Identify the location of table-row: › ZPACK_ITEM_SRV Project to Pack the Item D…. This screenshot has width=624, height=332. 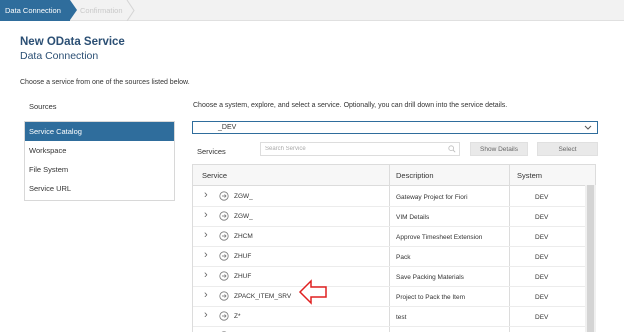
(389, 297).